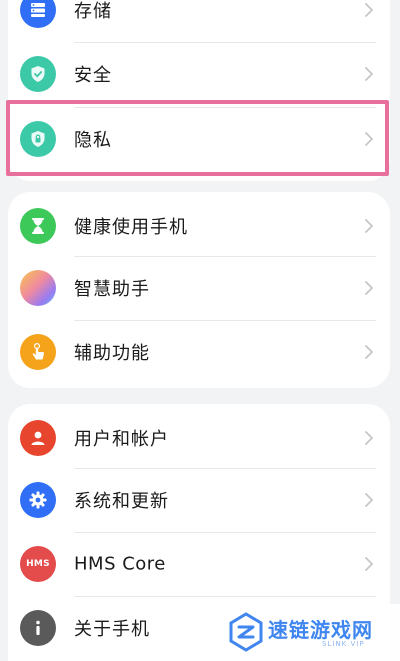  Describe the element at coordinates (343, 644) in the screenshot. I see `watermark-subtext: SLINK.VIP` at that location.